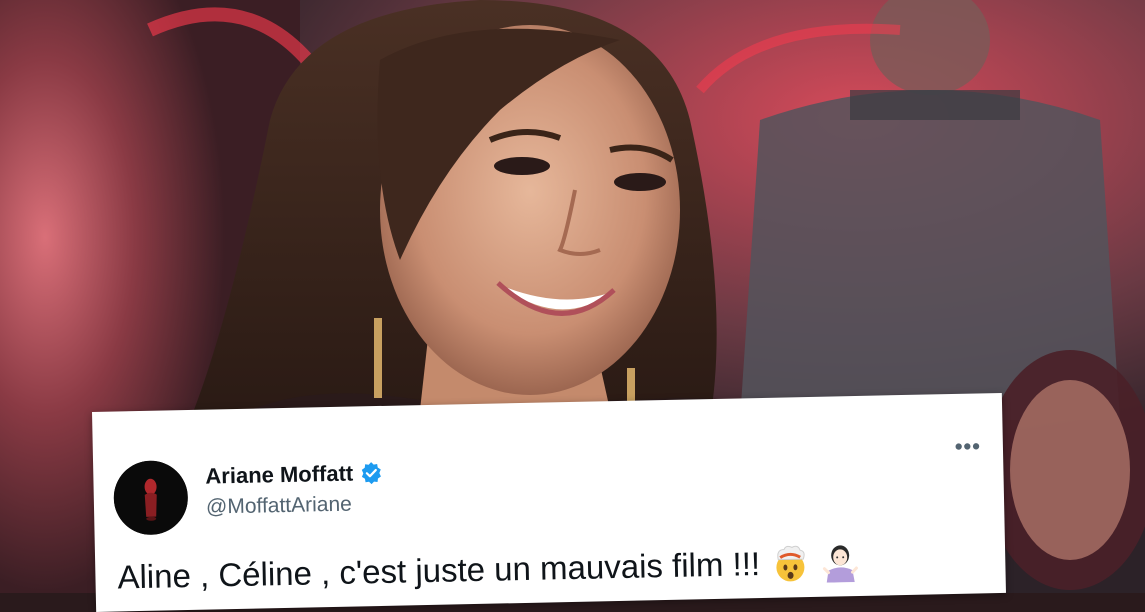 This screenshot has width=1145, height=612. I want to click on display-name: Ariane Moffatt, so click(294, 475).